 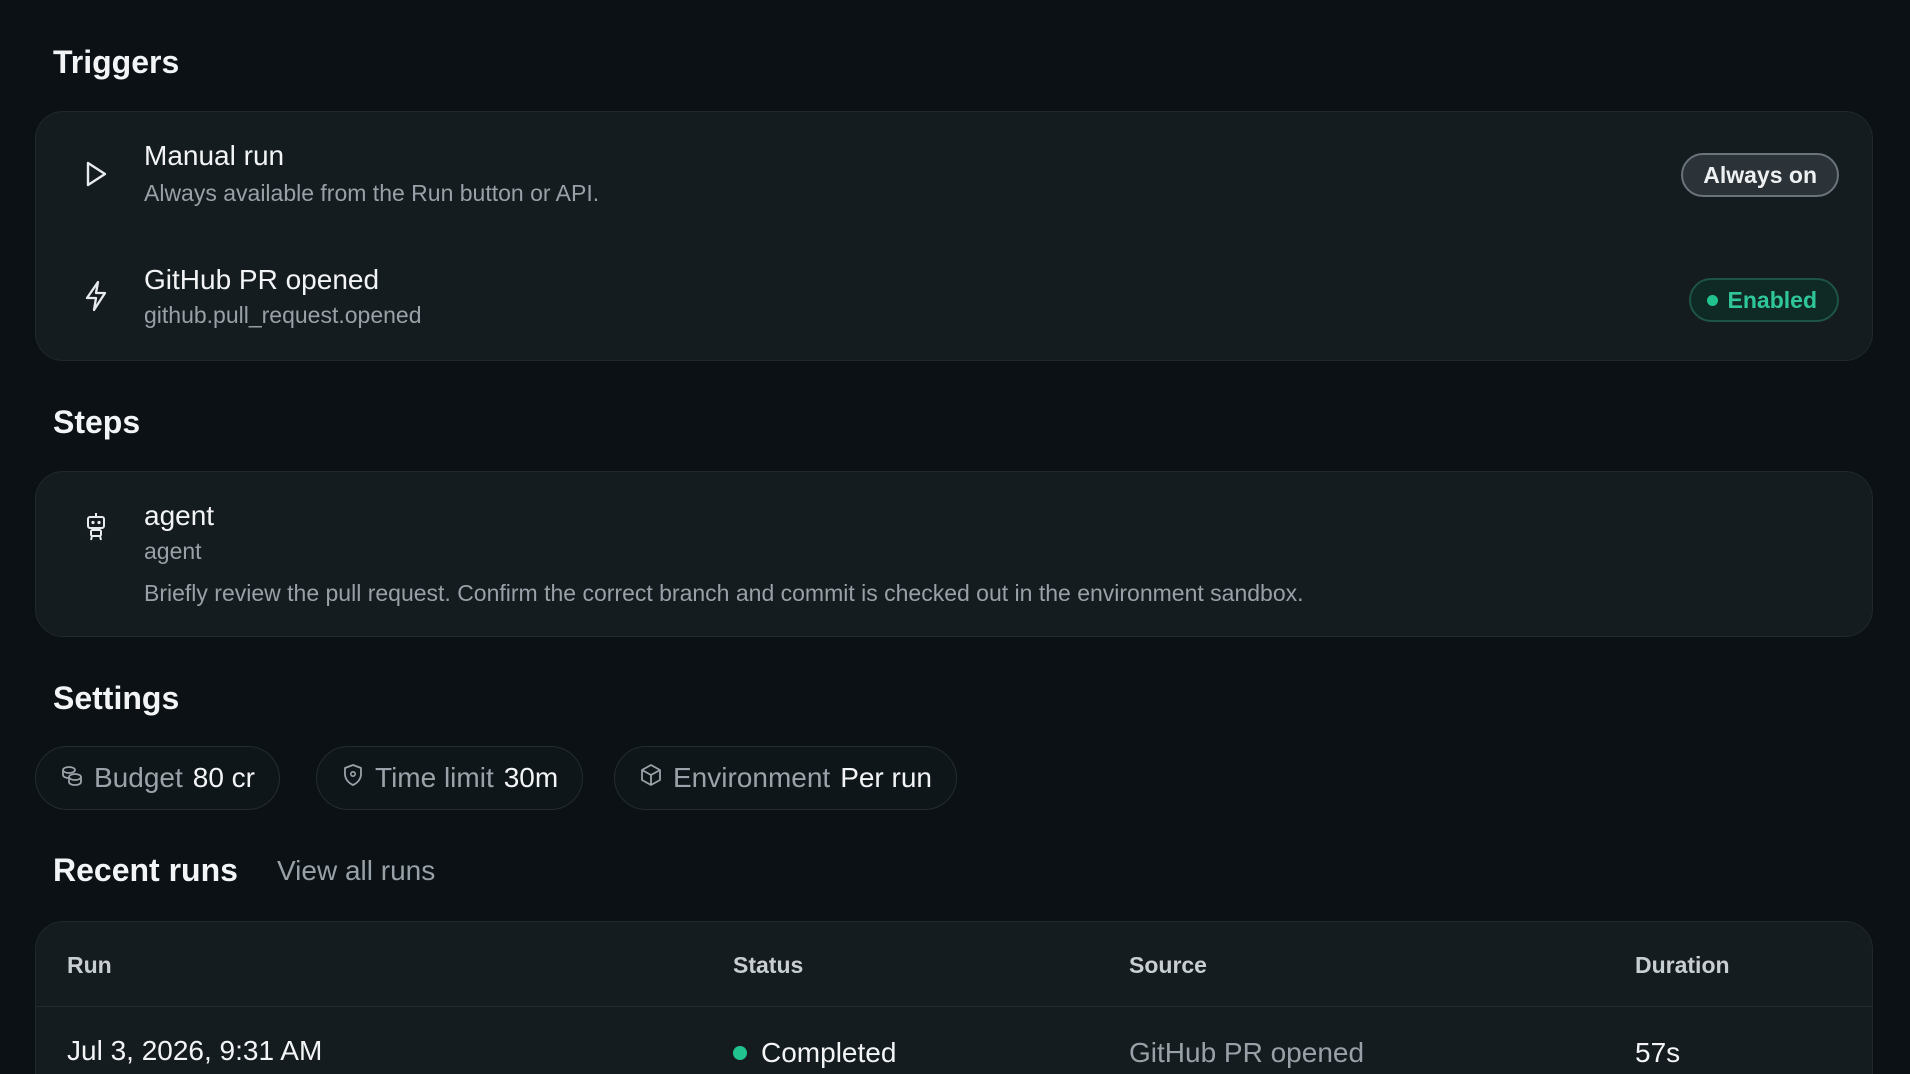 What do you see at coordinates (138, 777) in the screenshot?
I see `budget-label: Budget` at bounding box center [138, 777].